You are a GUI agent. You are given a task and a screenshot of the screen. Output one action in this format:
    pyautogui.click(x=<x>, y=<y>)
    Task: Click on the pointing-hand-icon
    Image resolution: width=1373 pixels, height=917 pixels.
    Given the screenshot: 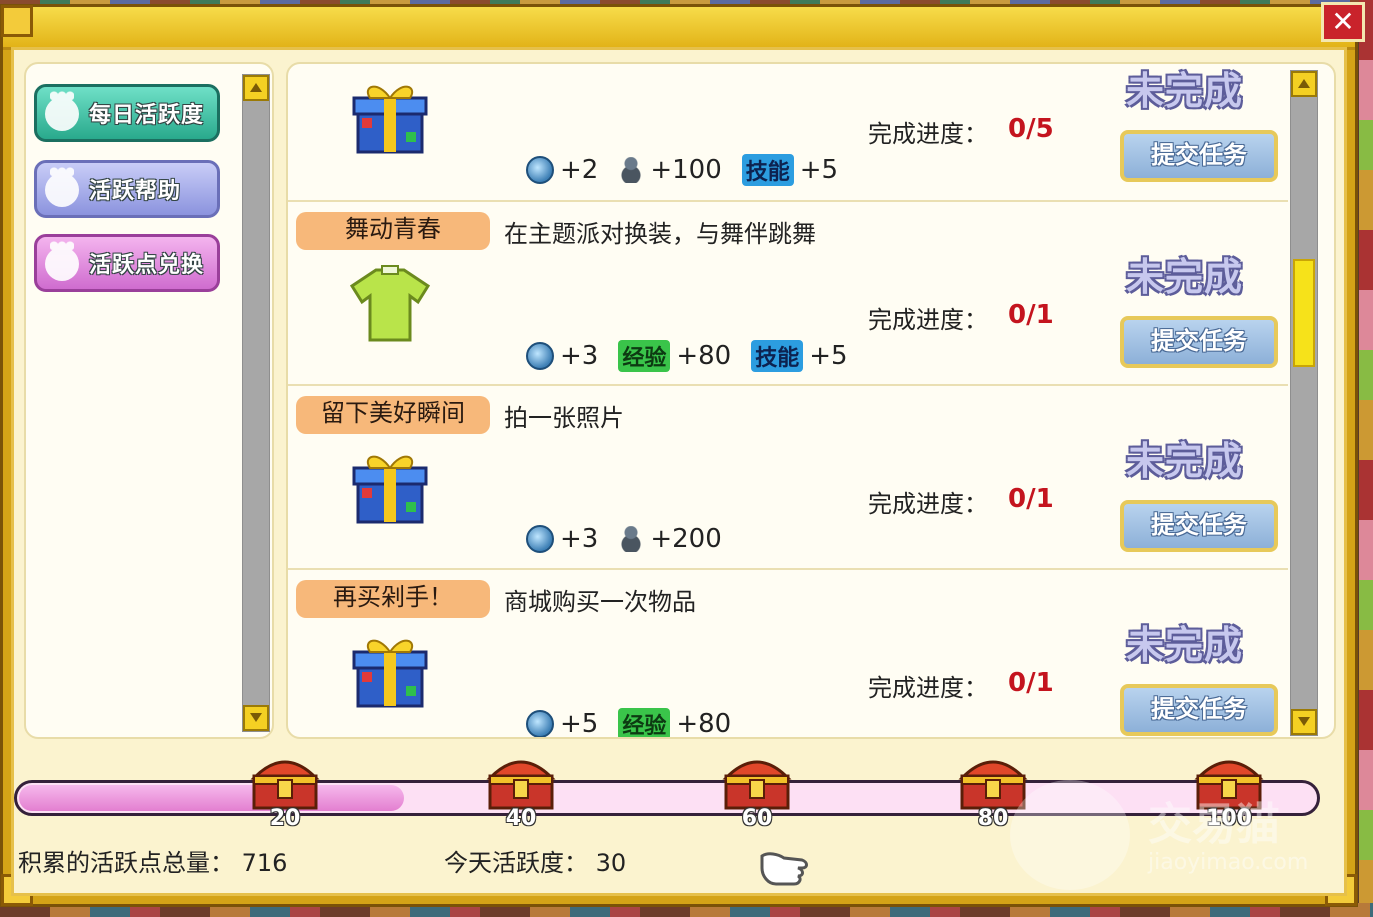 What is the action you would take?
    pyautogui.click(x=784, y=869)
    